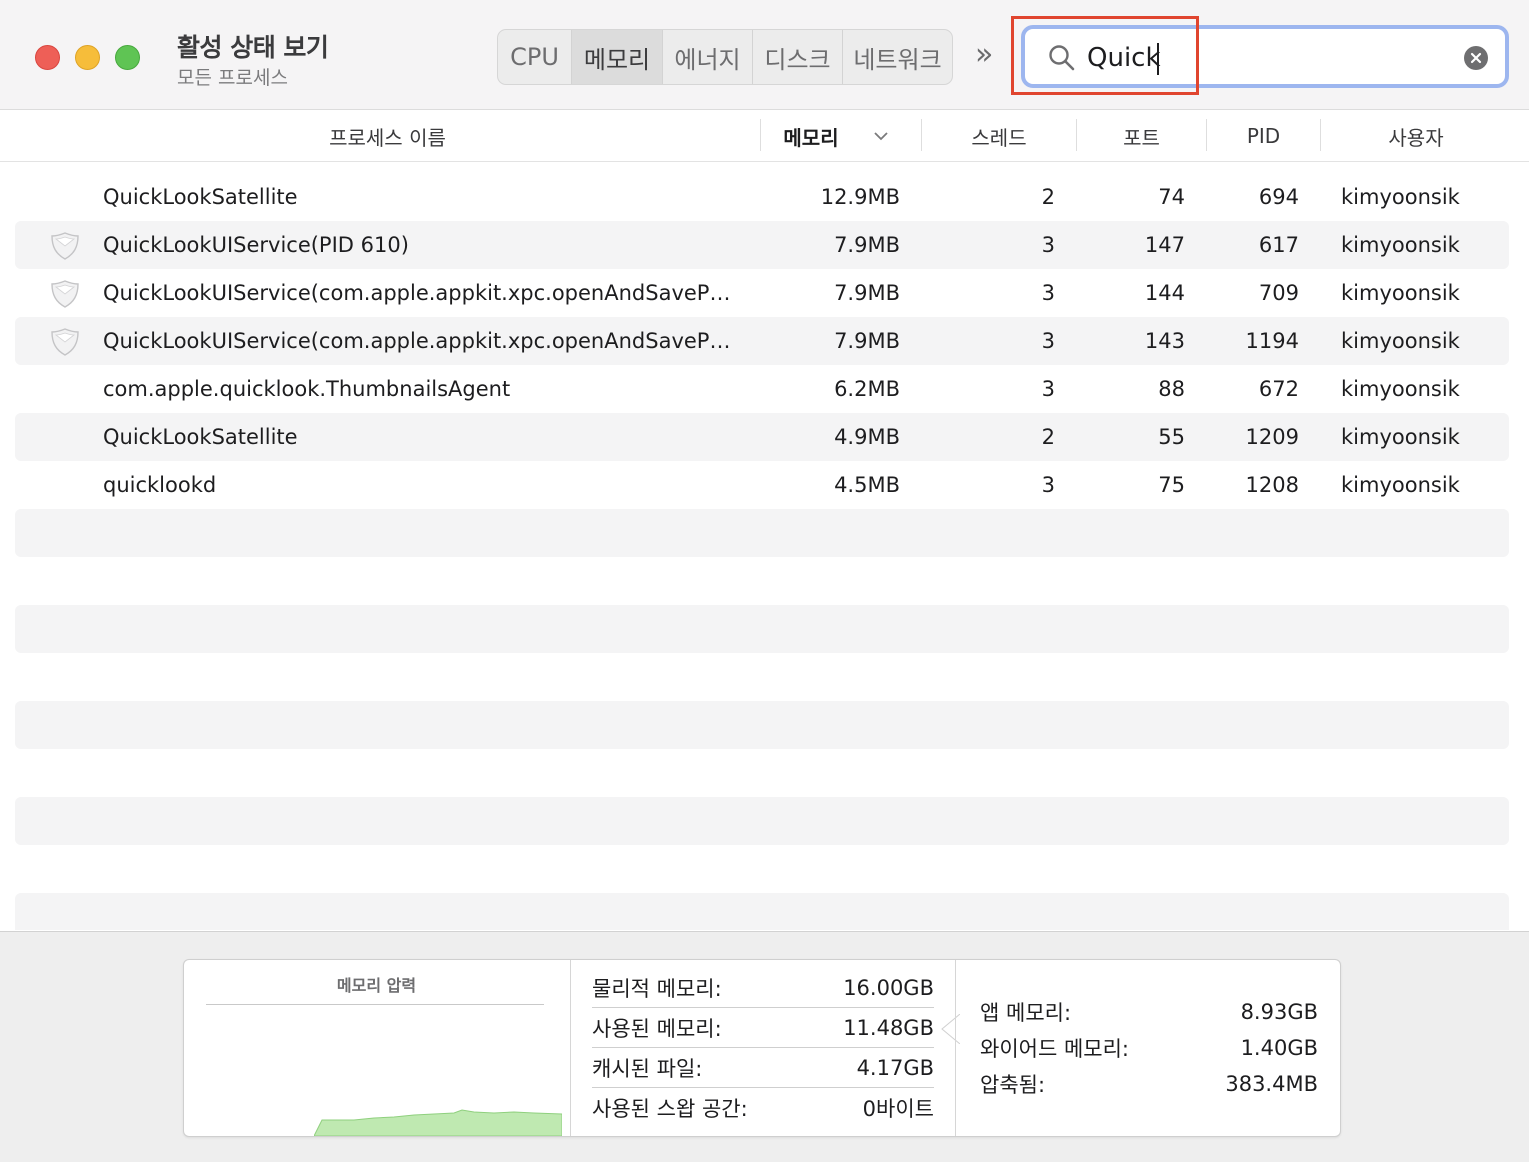  I want to click on cell-ports: 74, so click(1171, 197).